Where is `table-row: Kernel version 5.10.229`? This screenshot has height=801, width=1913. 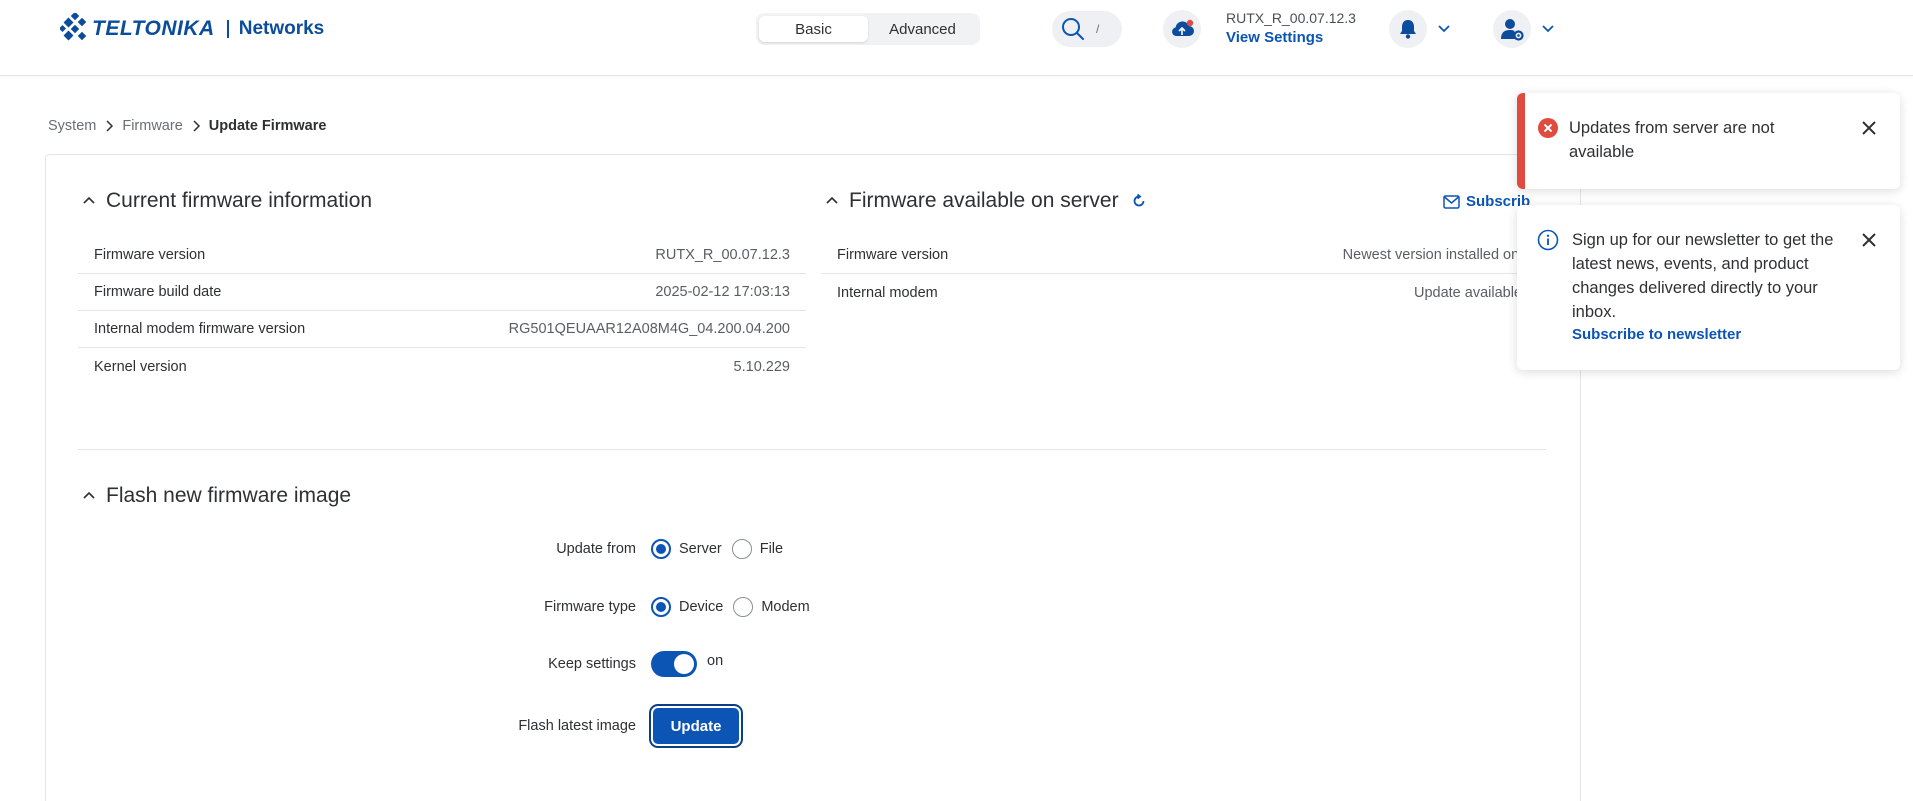
table-row: Kernel version 5.10.229 is located at coordinates (442, 366).